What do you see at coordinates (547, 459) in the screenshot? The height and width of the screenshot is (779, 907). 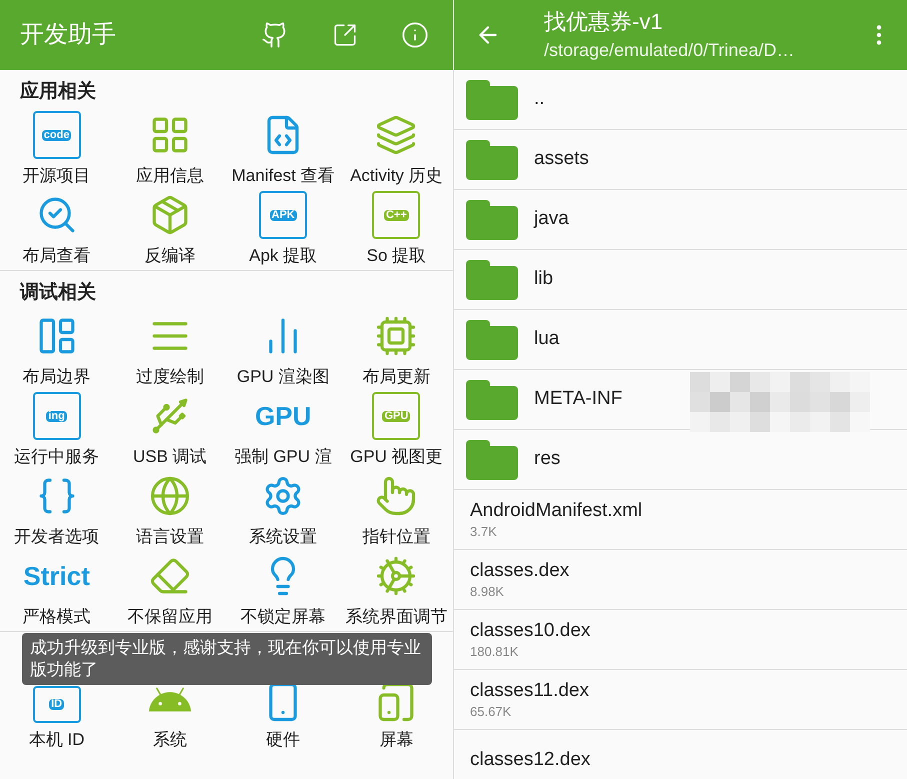 I see `folder-name: res` at bounding box center [547, 459].